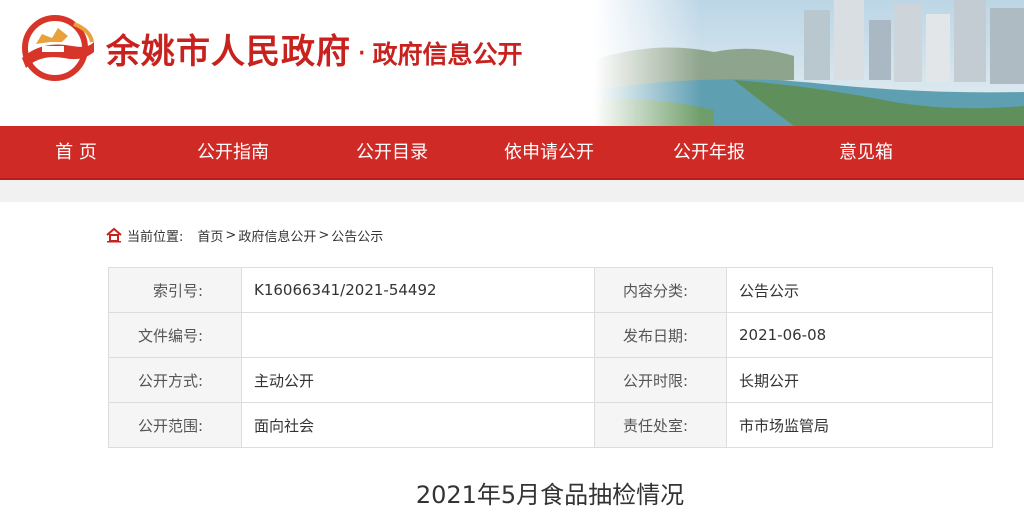  What do you see at coordinates (114, 235) in the screenshot?
I see `home-icon` at bounding box center [114, 235].